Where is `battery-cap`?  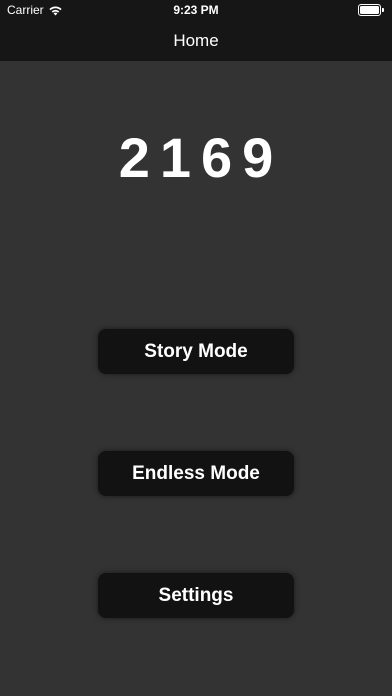
battery-cap is located at coordinates (383, 10).